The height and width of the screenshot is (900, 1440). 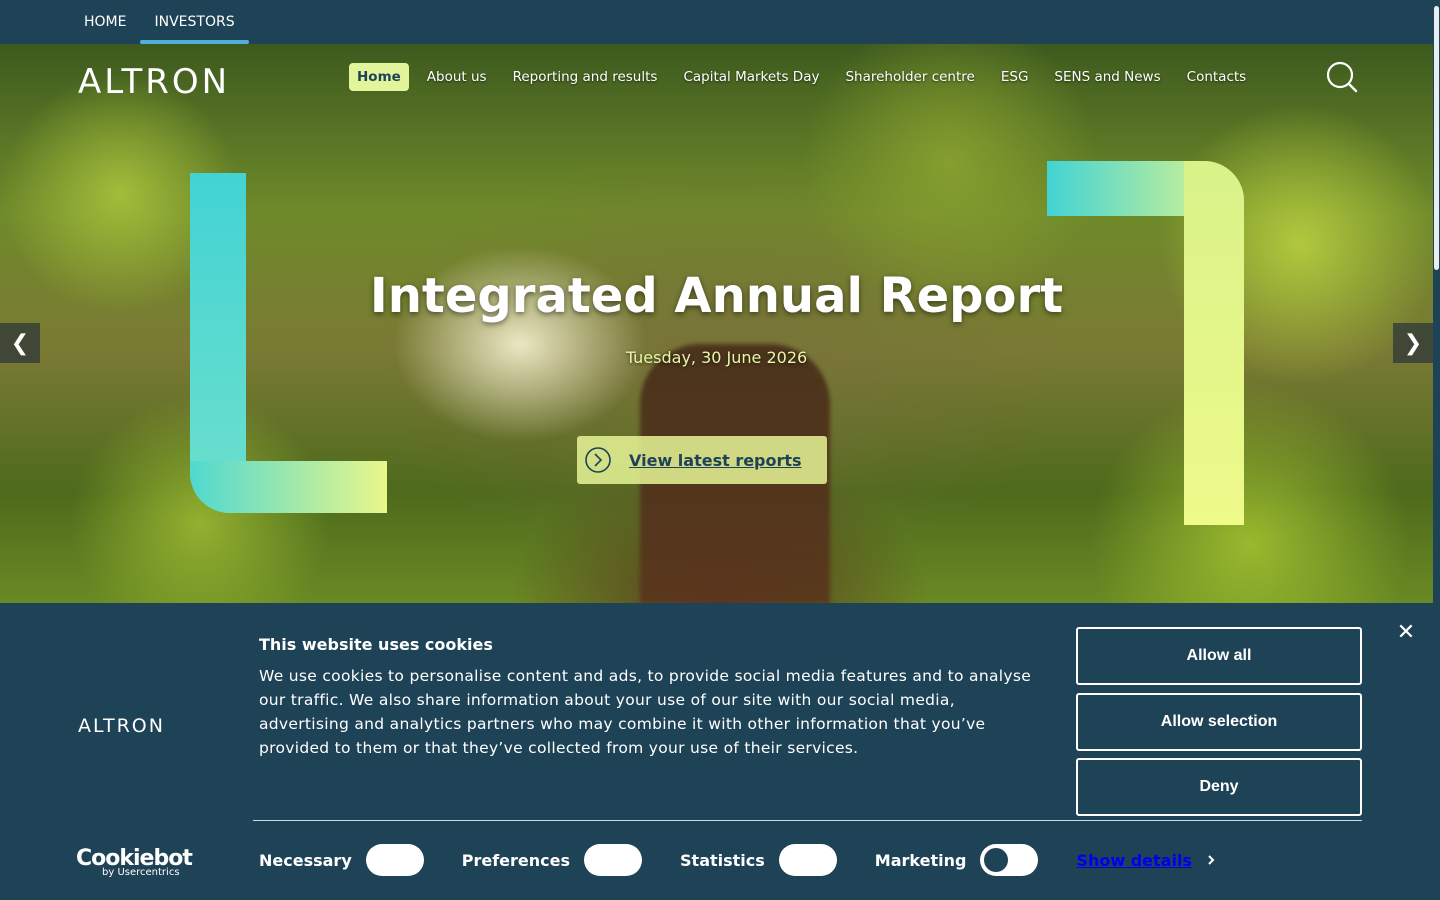 I want to click on toggle-statistics, so click(x=807, y=860).